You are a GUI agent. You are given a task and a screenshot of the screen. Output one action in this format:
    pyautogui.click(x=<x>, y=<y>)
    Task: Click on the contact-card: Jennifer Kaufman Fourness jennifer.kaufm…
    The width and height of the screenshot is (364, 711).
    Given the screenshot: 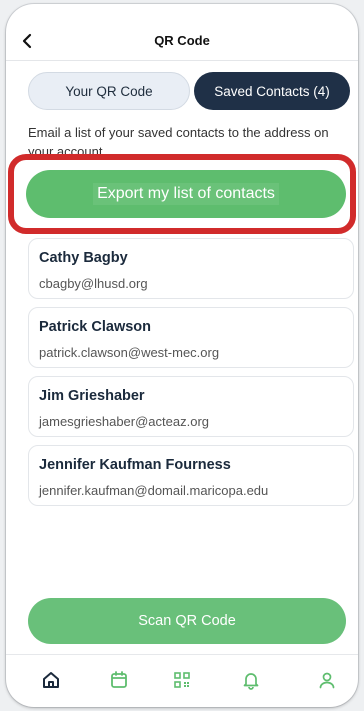 What is the action you would take?
    pyautogui.click(x=191, y=475)
    